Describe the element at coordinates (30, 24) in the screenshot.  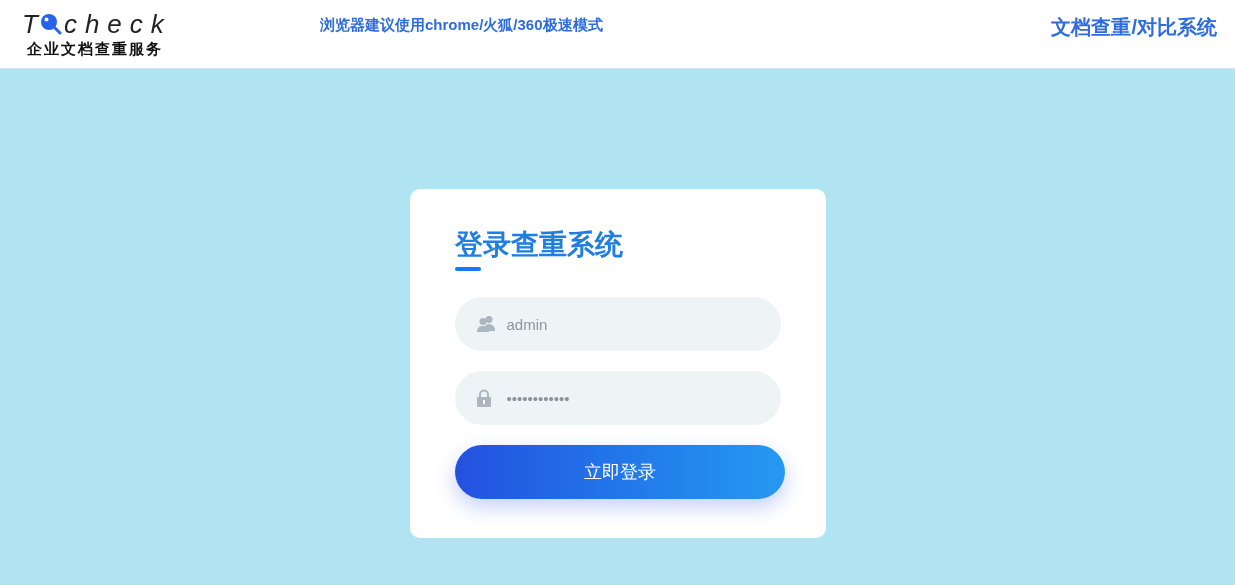
I see `logo-letter: T` at that location.